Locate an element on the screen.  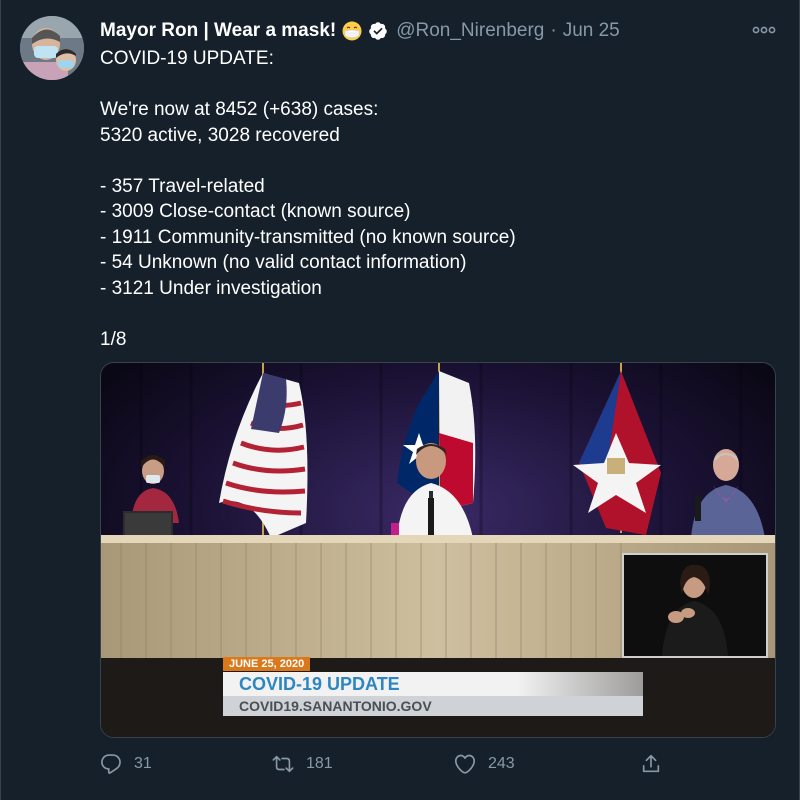
like-button: 243 is located at coordinates (484, 764).